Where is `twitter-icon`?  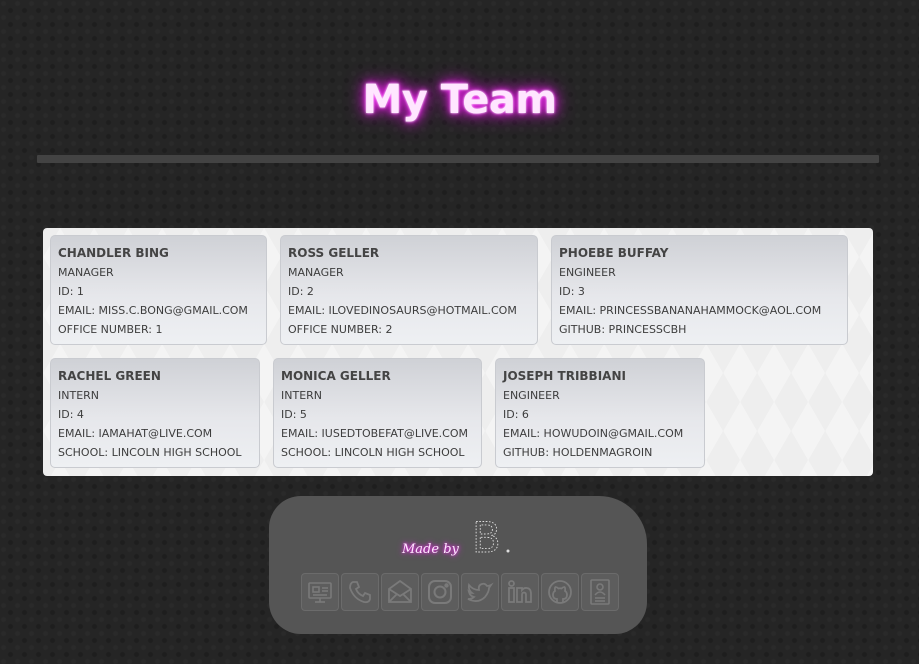
twitter-icon is located at coordinates (480, 592).